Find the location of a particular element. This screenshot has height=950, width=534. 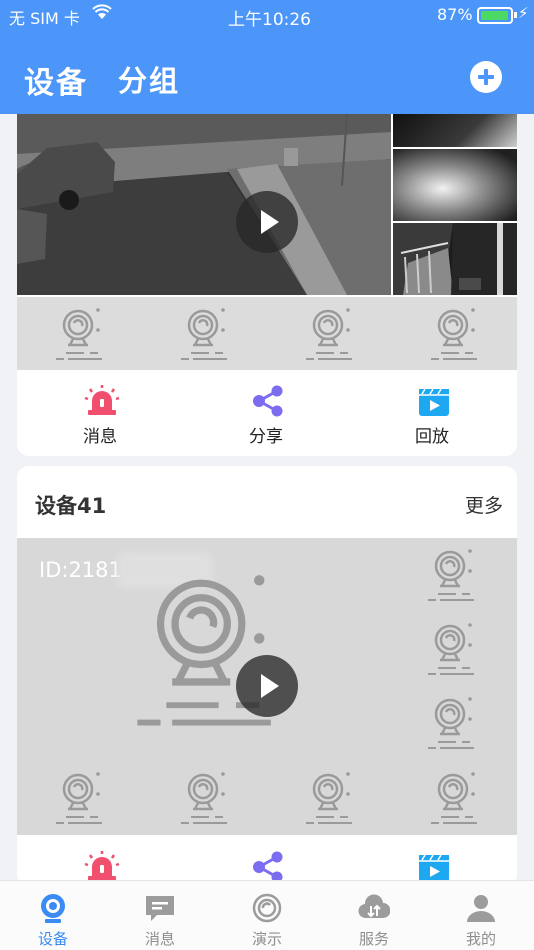

camera-thumbnail-row is located at coordinates (267, 335).